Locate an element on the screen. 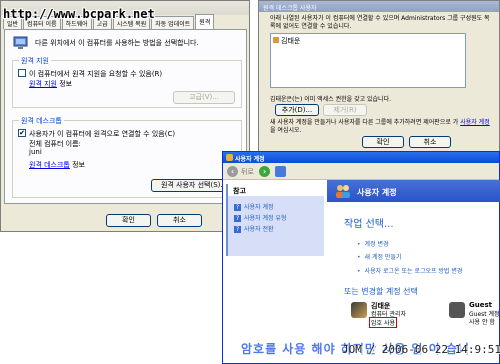 The image size is (500, 364). account-name: Guest is located at coordinates (480, 305).